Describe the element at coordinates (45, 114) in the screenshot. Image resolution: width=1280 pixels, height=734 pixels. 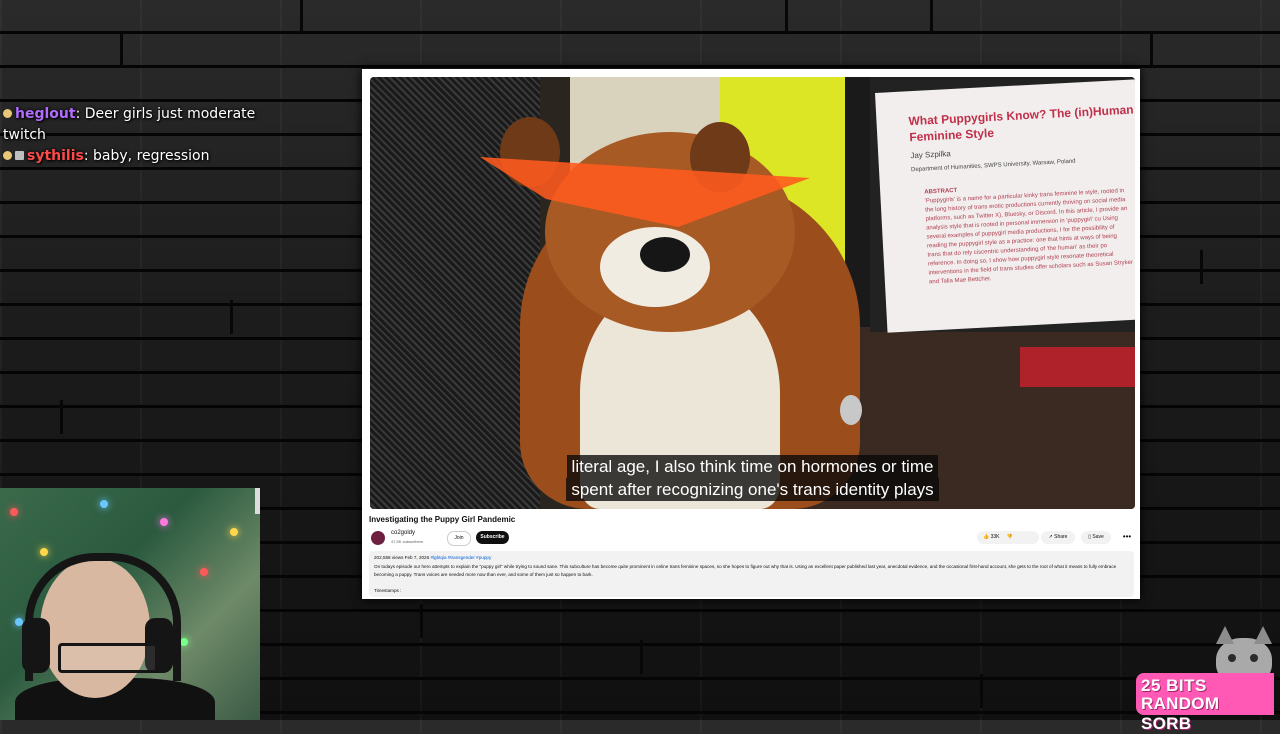
I see `chat-username: heglout` at that location.